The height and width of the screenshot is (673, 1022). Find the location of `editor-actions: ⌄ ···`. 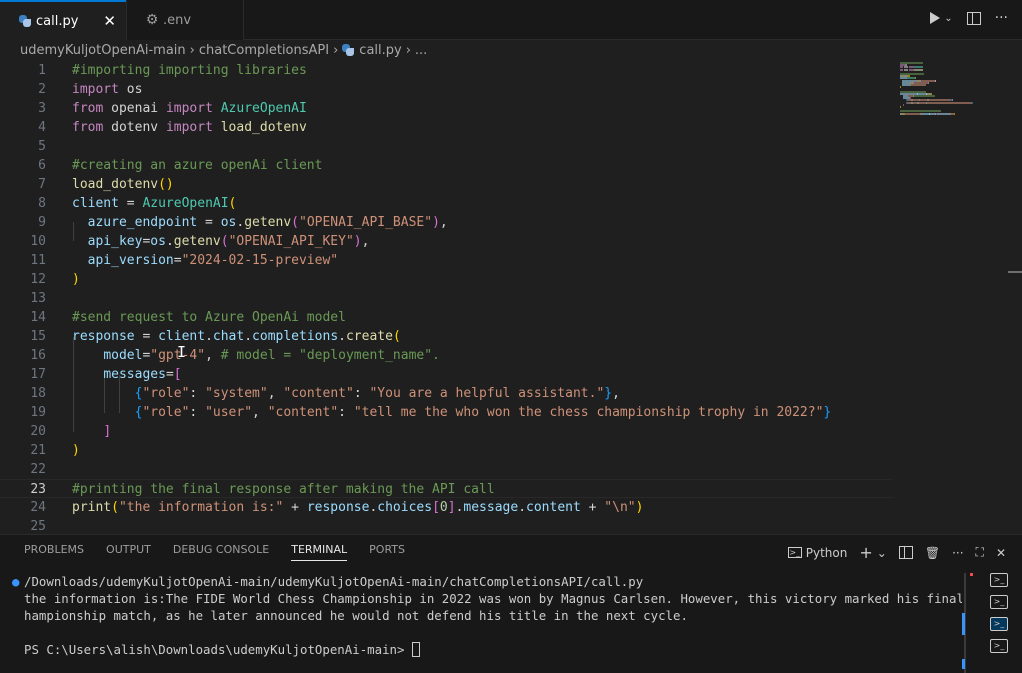

editor-actions: ⌄ ··· is located at coordinates (969, 18).